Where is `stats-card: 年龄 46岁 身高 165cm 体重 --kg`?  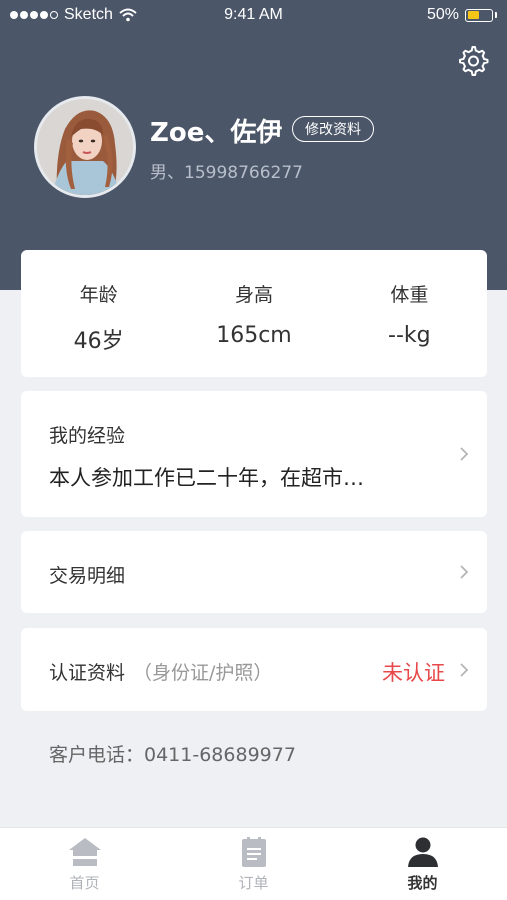
stats-card: 年龄 46岁 身高 165cm 体重 --kg is located at coordinates (254, 313).